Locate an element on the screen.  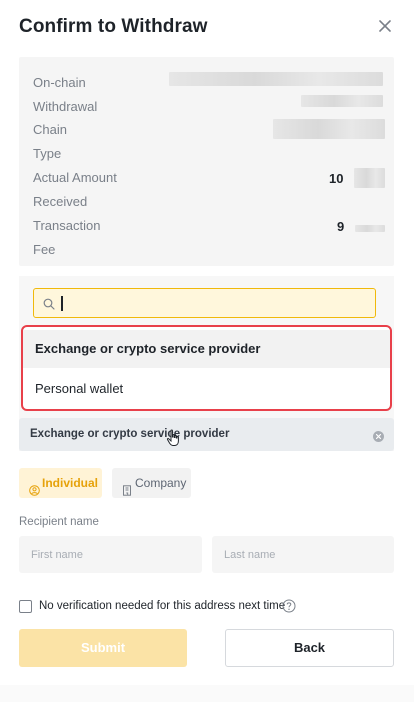
option-personal-wallet: Personal wallet is located at coordinates (206, 389).